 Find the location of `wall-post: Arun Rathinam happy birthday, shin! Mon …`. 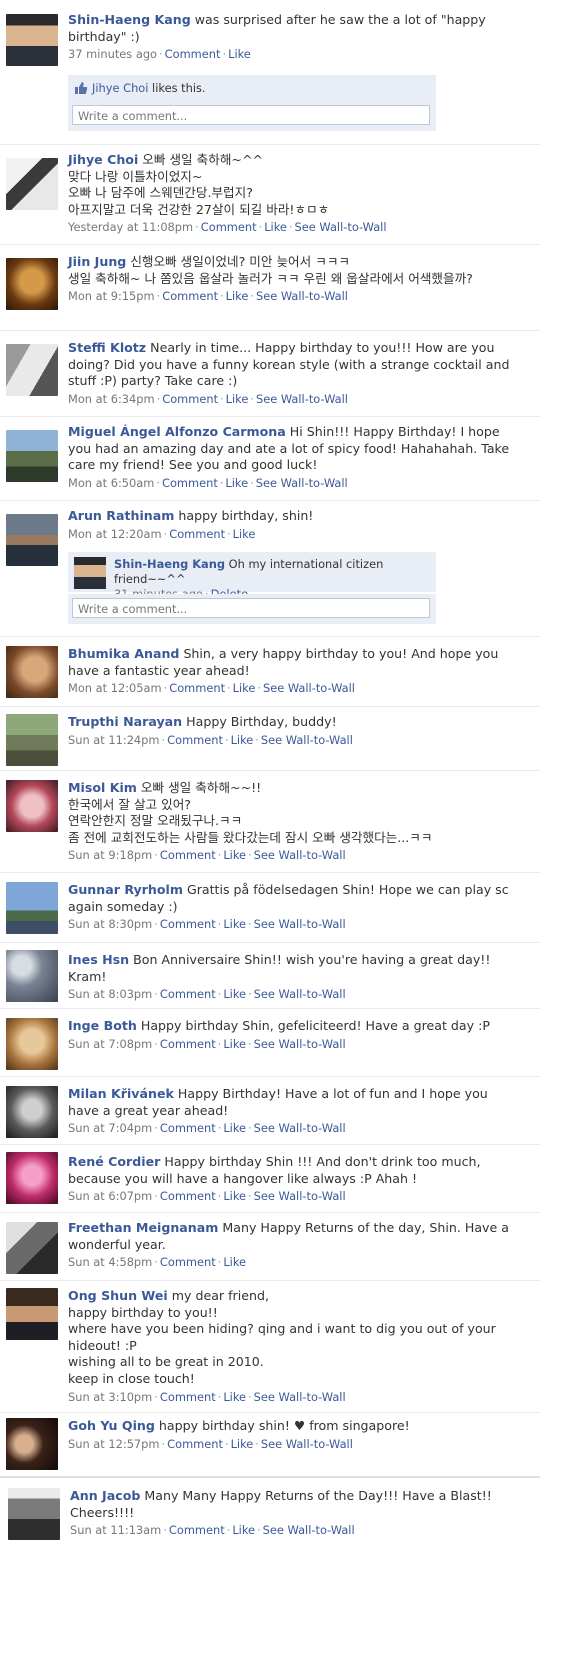

wall-post: Arun Rathinam happy birthday, shin! Mon … is located at coordinates (270, 568).